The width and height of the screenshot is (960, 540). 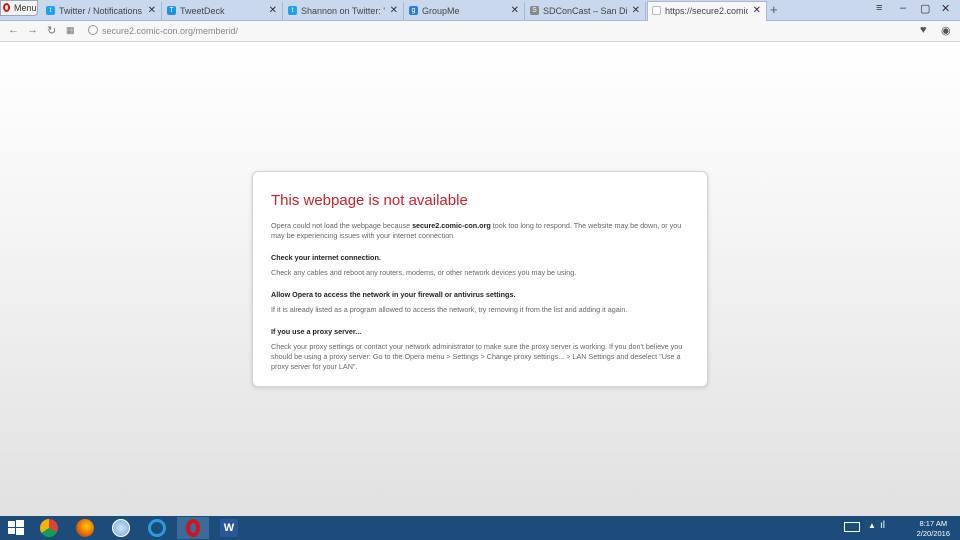 What do you see at coordinates (903, 8) in the screenshot?
I see `minimize-icon: –` at bounding box center [903, 8].